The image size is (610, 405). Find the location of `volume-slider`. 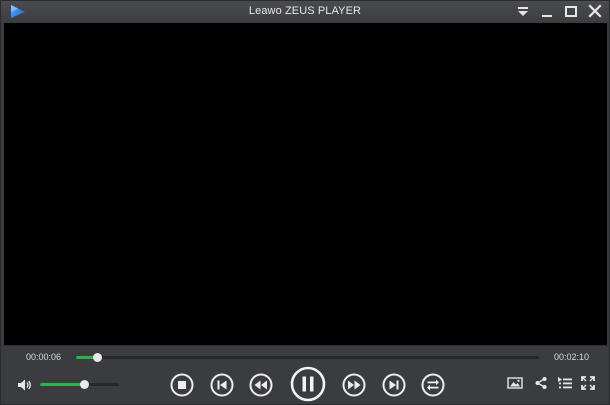

volume-slider is located at coordinates (79, 384).